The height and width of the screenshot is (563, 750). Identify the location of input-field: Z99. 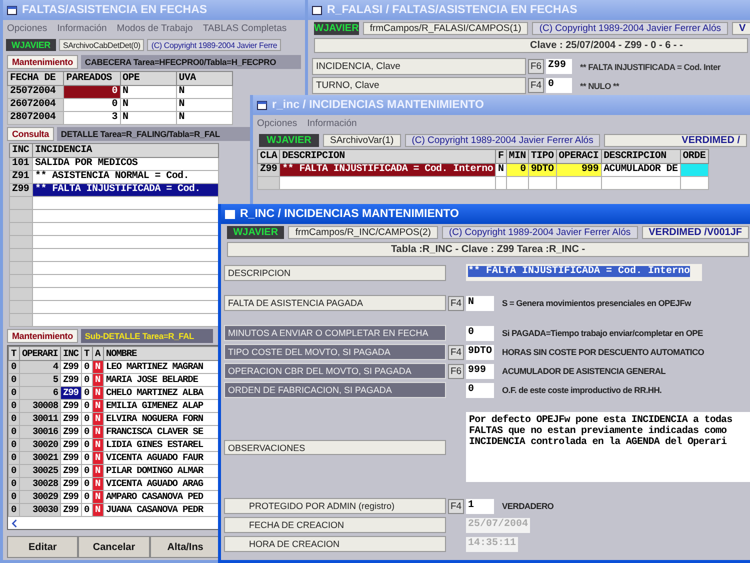
(559, 66).